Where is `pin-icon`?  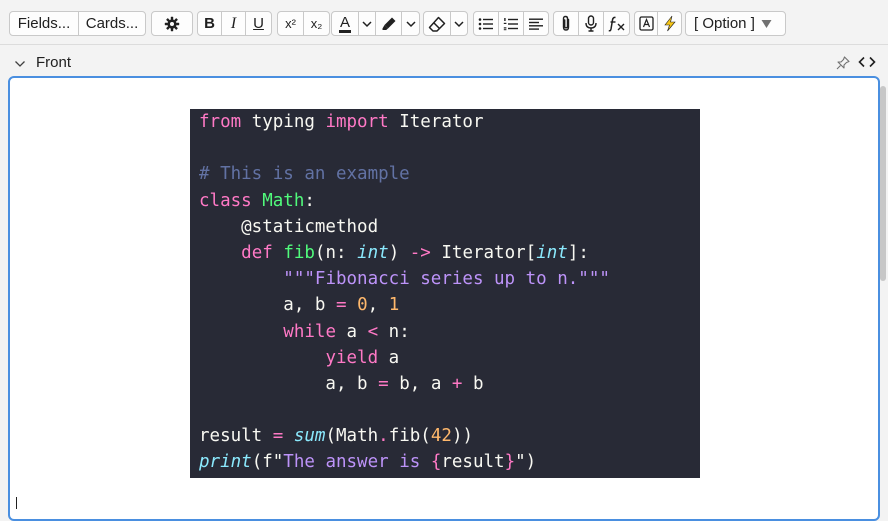 pin-icon is located at coordinates (843, 65).